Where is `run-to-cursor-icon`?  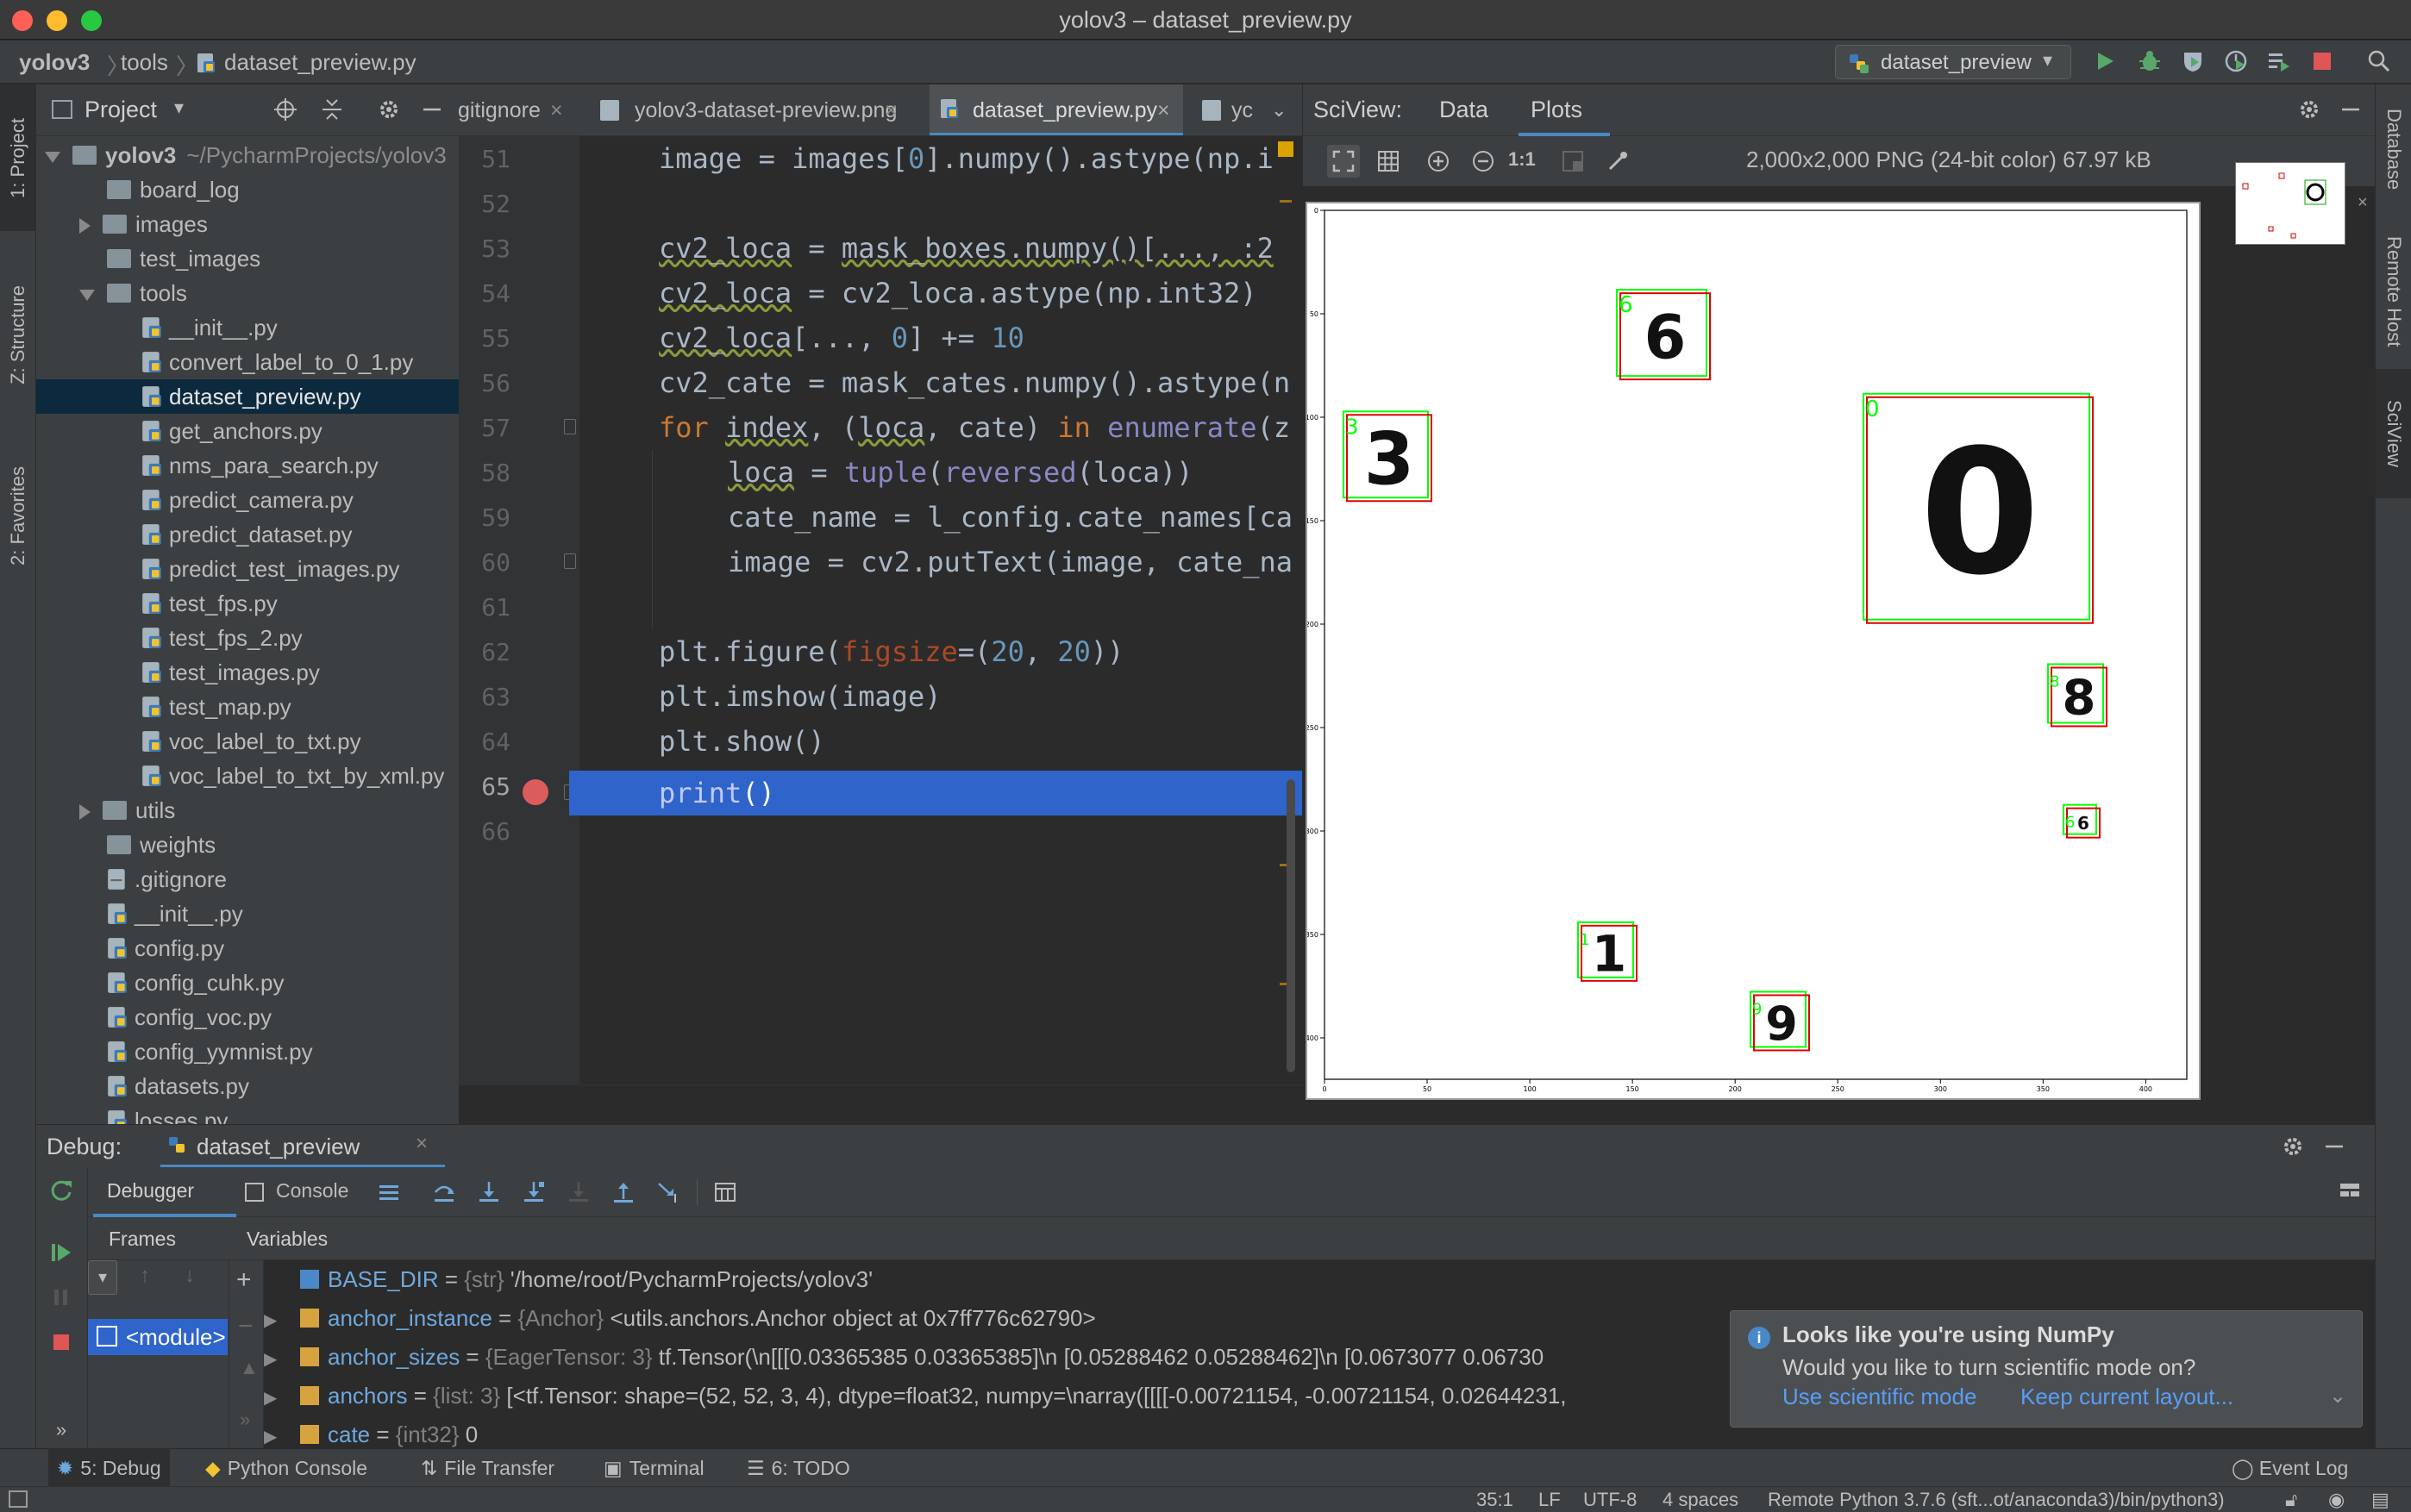
run-to-cursor-icon is located at coordinates (668, 1192).